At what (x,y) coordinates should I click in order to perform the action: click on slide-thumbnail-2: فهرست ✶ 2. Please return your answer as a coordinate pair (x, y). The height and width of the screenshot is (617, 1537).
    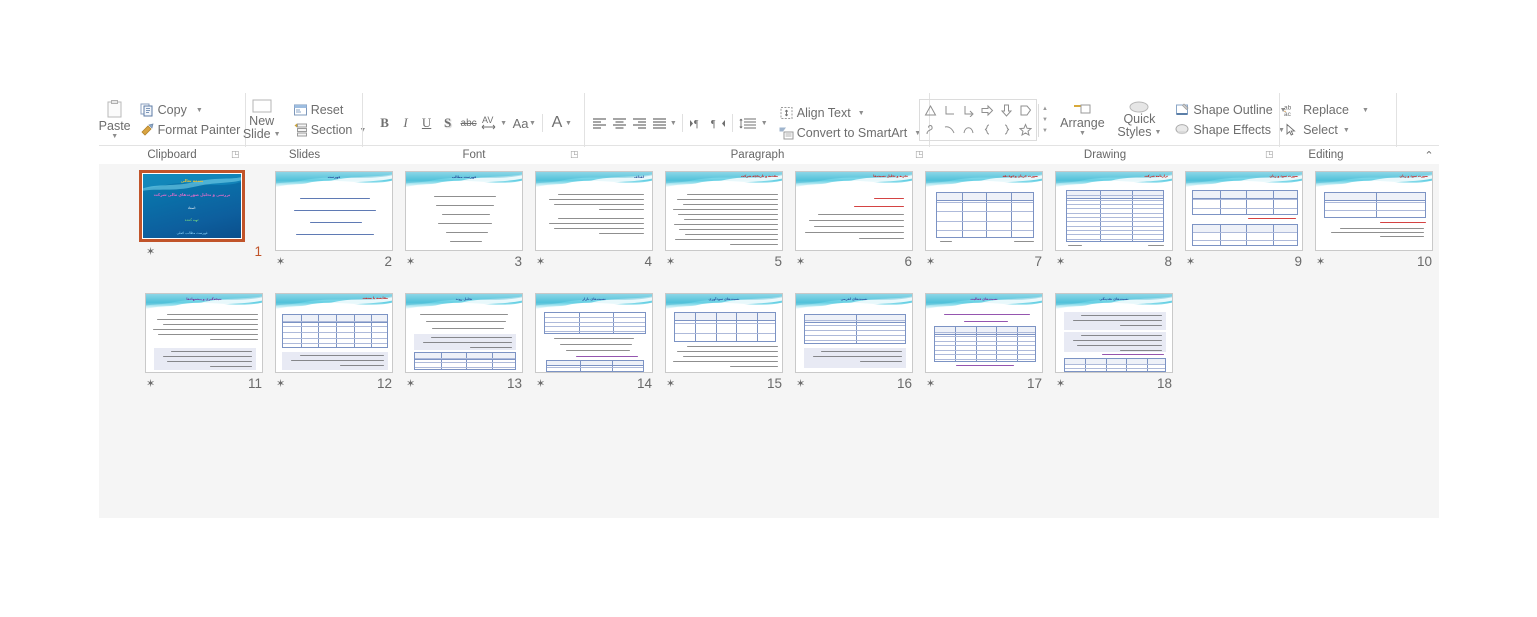
    Looking at the image, I should click on (334, 220).